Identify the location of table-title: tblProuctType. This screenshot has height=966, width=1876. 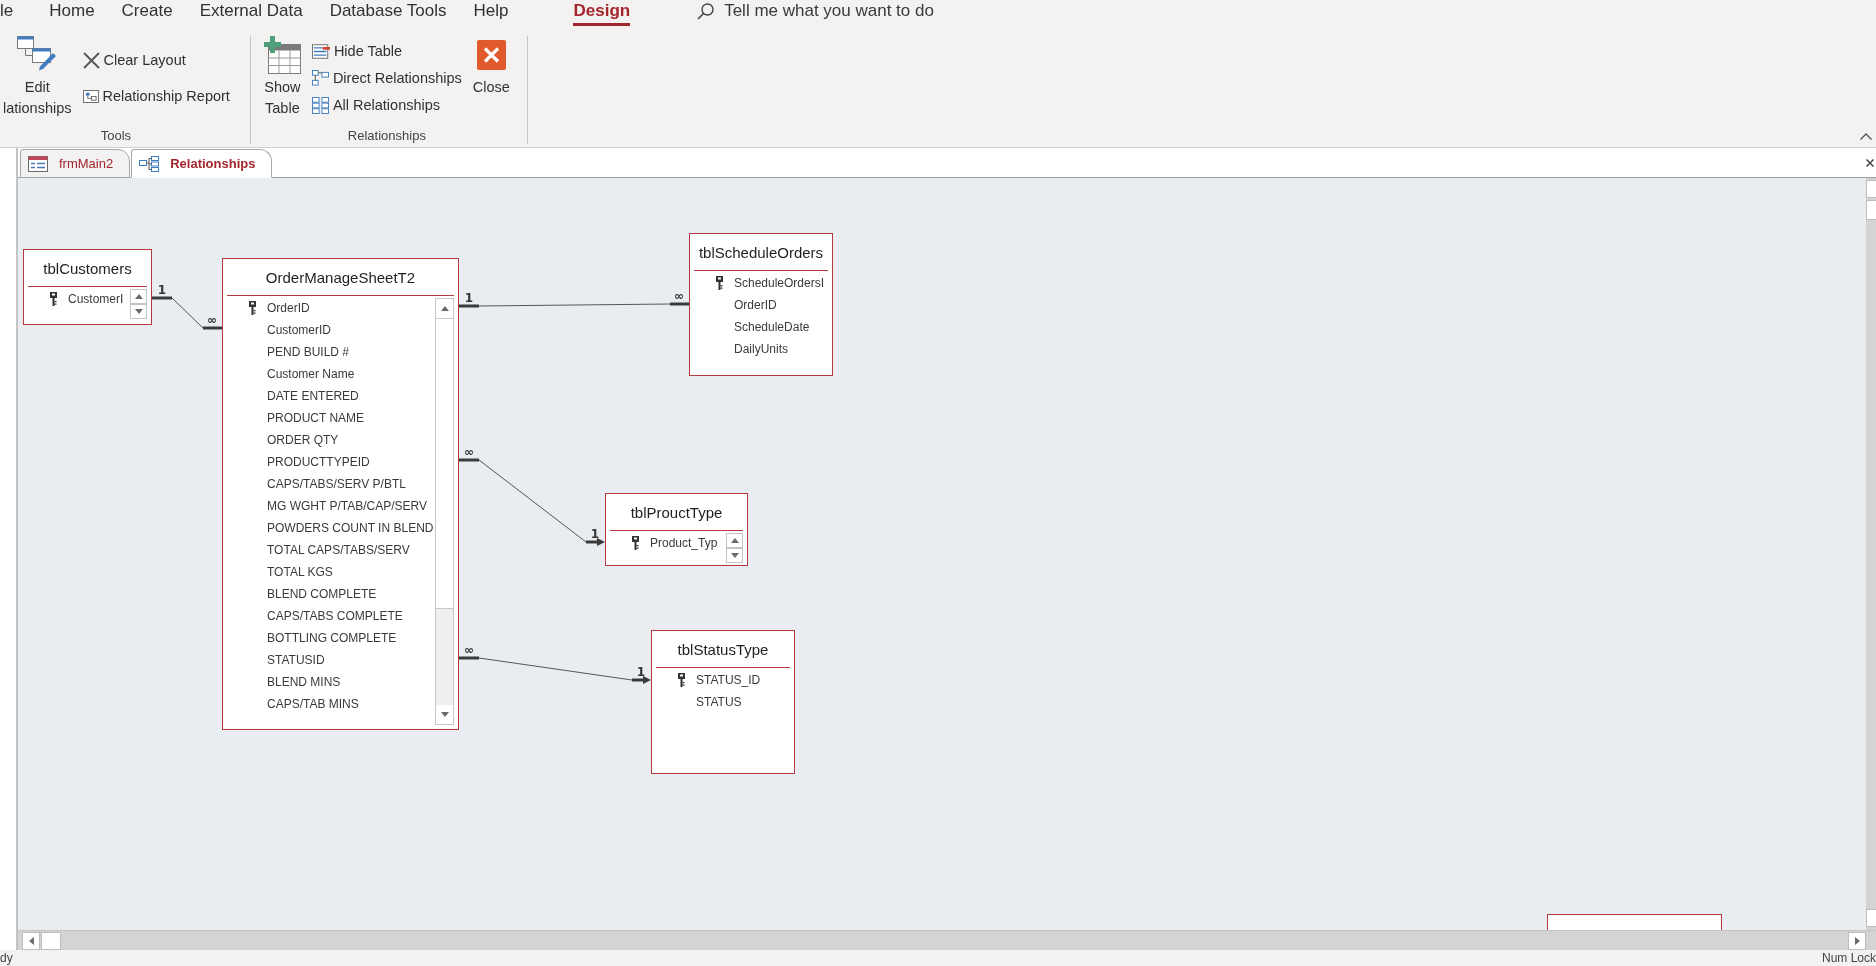
(676, 512).